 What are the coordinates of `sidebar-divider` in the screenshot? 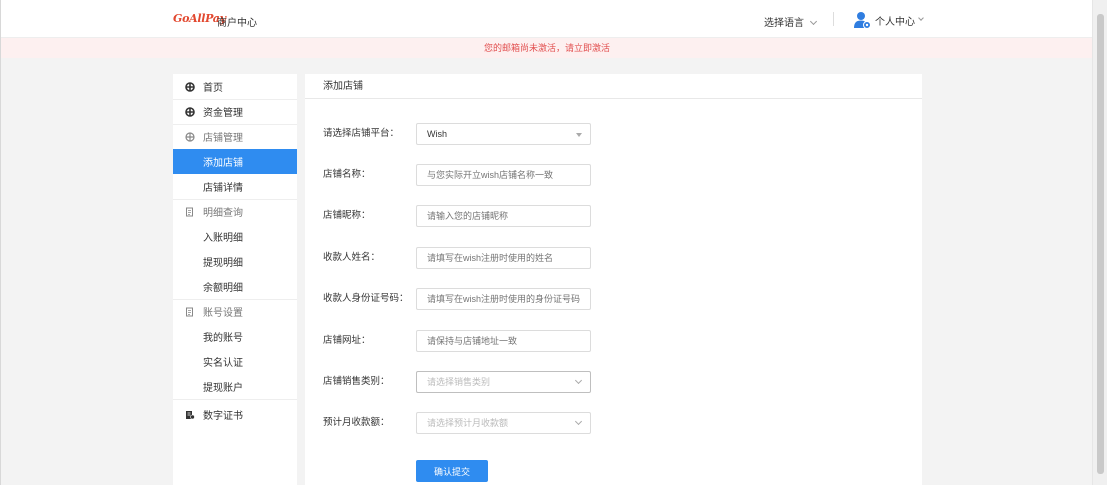 It's located at (235, 399).